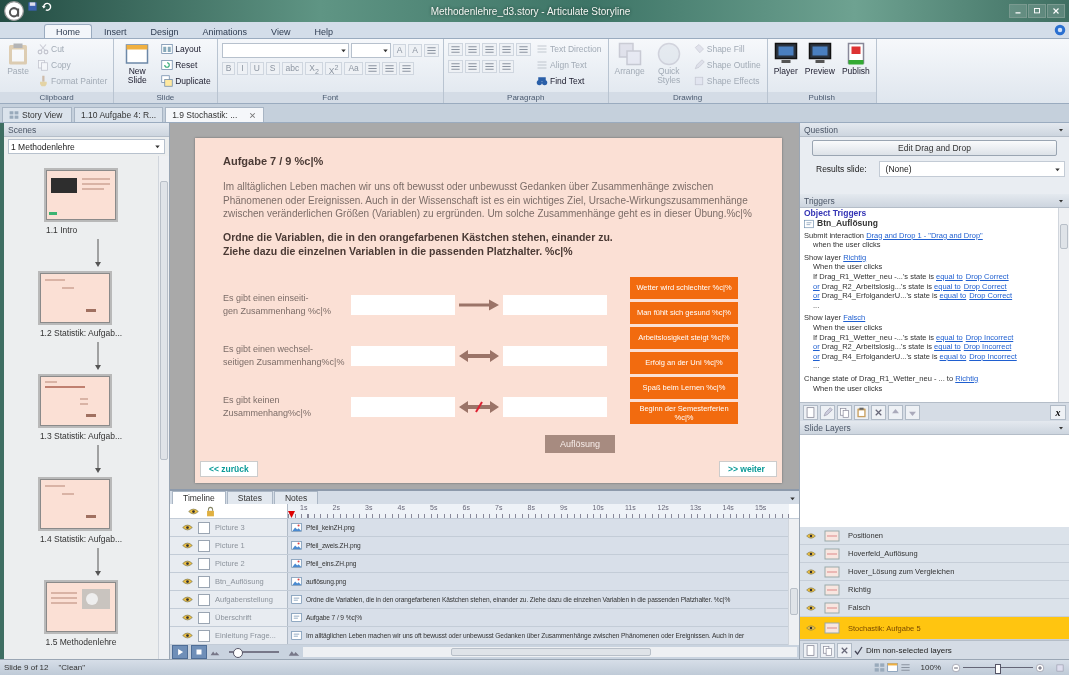 The image size is (1069, 675). What do you see at coordinates (844, 412) in the screenshot?
I see `copy-button` at bounding box center [844, 412].